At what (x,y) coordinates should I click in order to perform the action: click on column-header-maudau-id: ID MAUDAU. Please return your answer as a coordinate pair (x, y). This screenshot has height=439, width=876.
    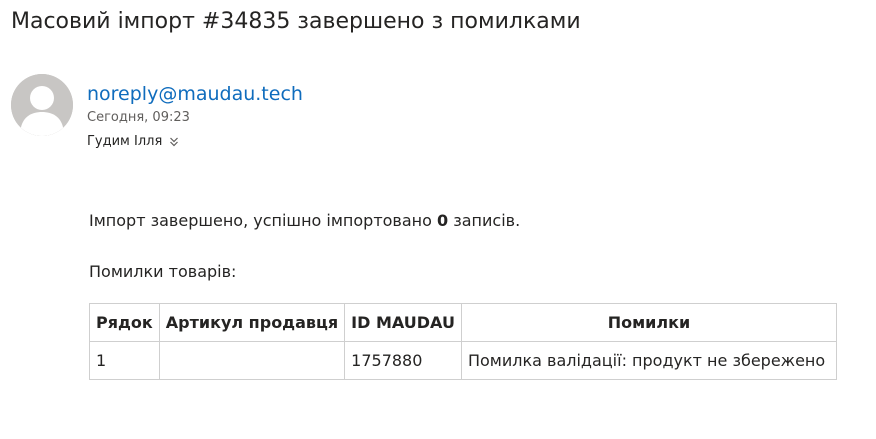
    Looking at the image, I should click on (403, 322).